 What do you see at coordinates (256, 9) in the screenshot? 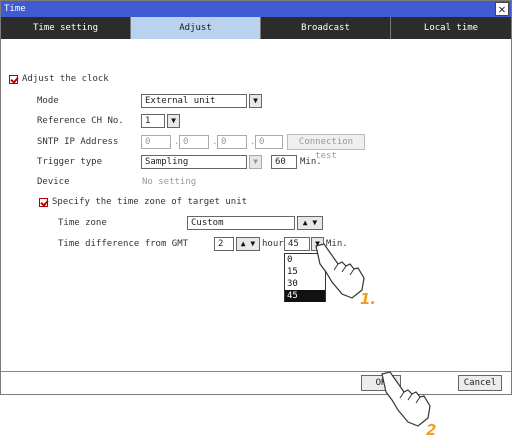
I see `title-bar: Time ✕` at bounding box center [256, 9].